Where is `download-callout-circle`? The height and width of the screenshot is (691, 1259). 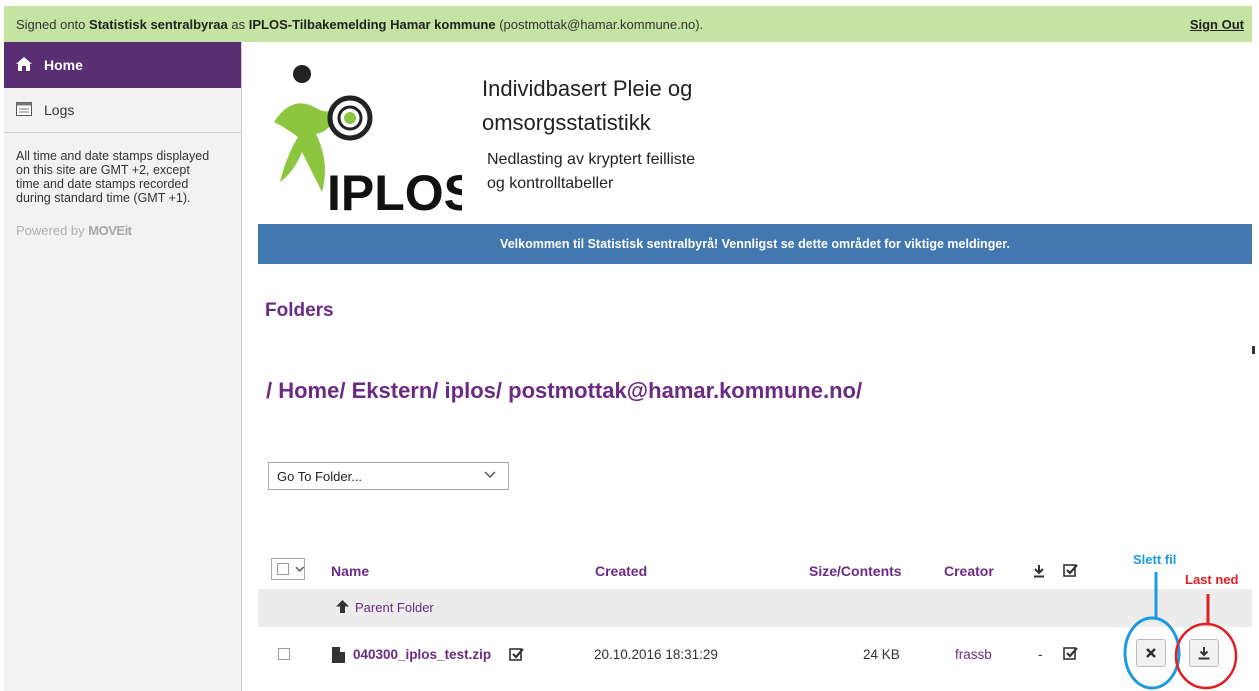 download-callout-circle is located at coordinates (1206, 656).